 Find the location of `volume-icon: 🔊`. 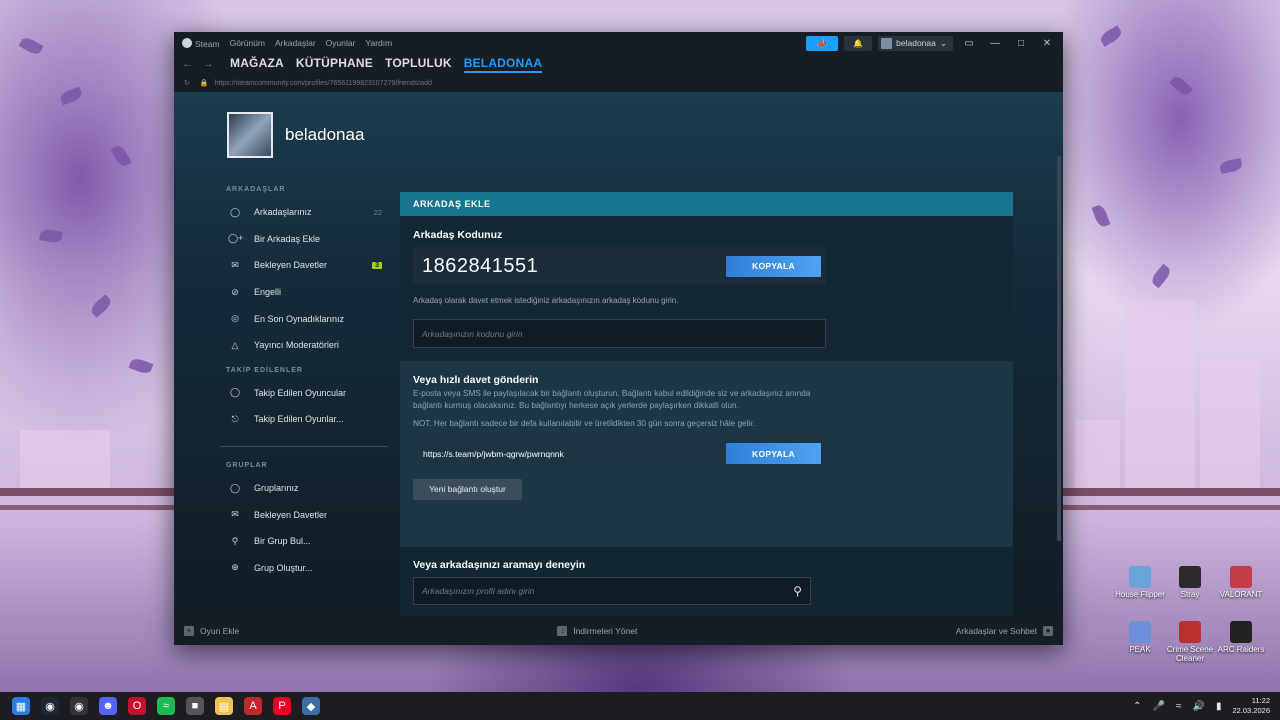

volume-icon: 🔊 is located at coordinates (1198, 706).